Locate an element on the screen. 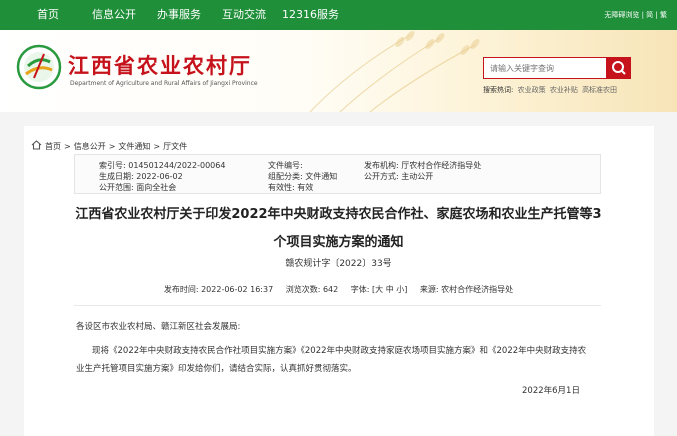 This screenshot has width=677, height=436. wheat-decoration-icon is located at coordinates (394, 71).